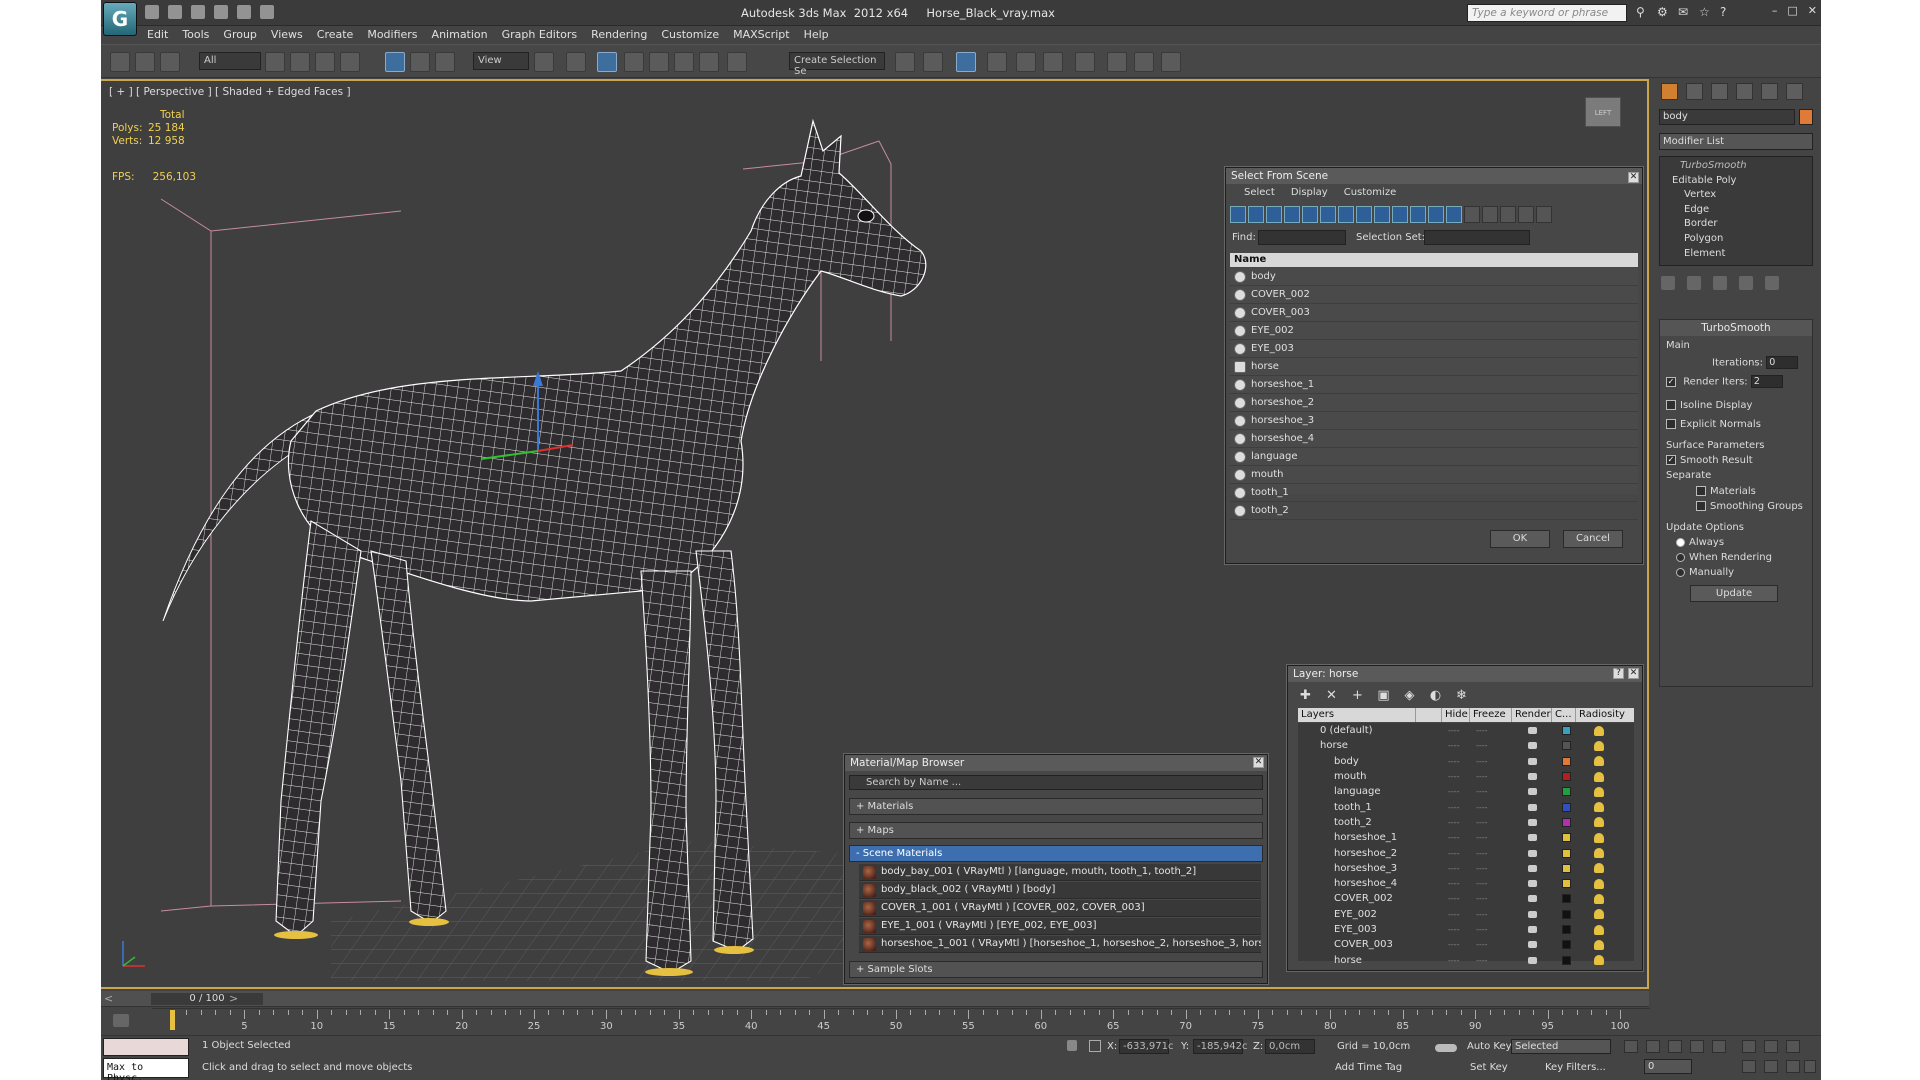 The image size is (1920, 1080). Describe the element at coordinates (1736, 239) in the screenshot. I see `stack-sub-polygon: Polygon` at that location.